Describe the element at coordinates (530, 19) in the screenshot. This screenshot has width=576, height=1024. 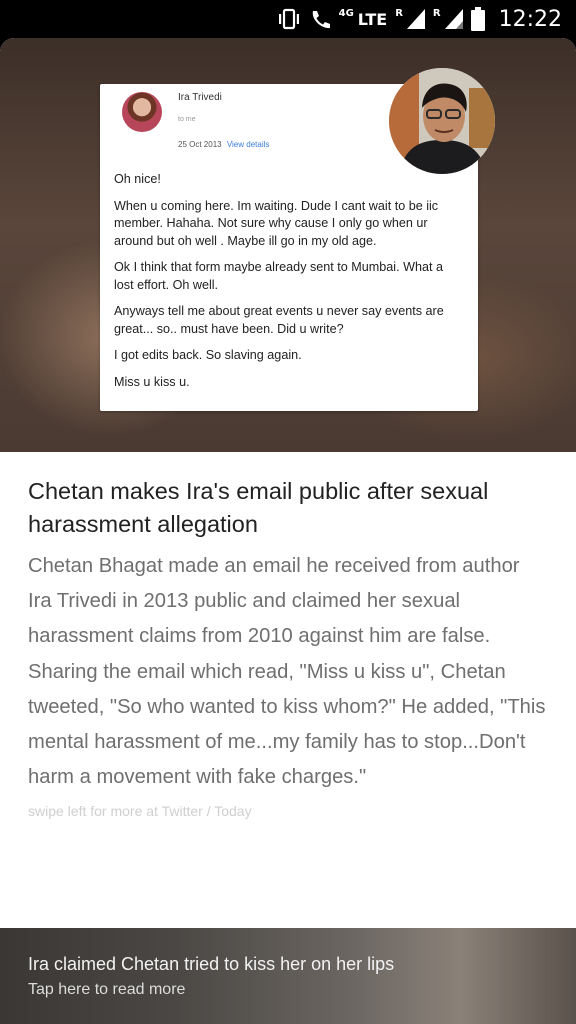
I see `clock: 12:22` at that location.